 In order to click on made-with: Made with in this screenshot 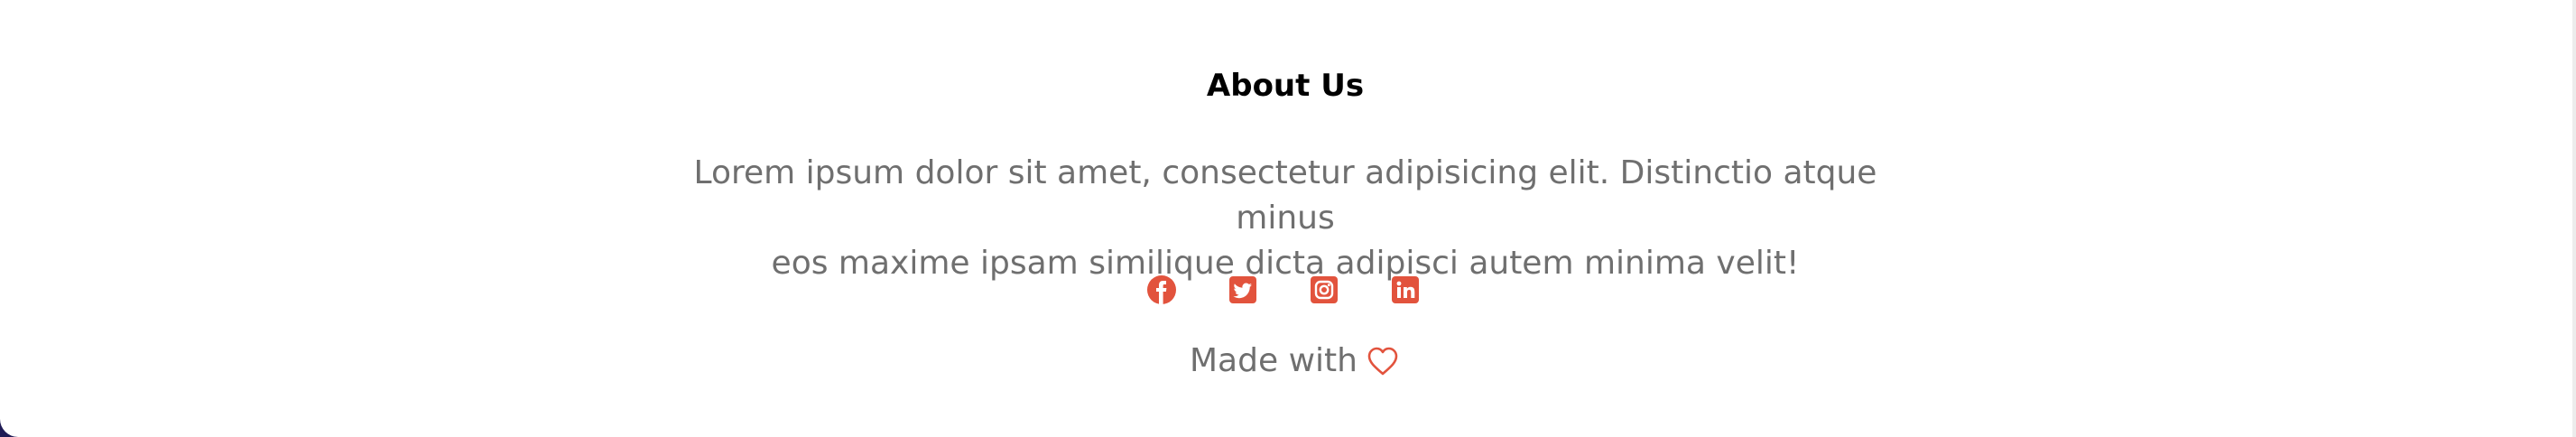, I will do `click(1294, 361)`.